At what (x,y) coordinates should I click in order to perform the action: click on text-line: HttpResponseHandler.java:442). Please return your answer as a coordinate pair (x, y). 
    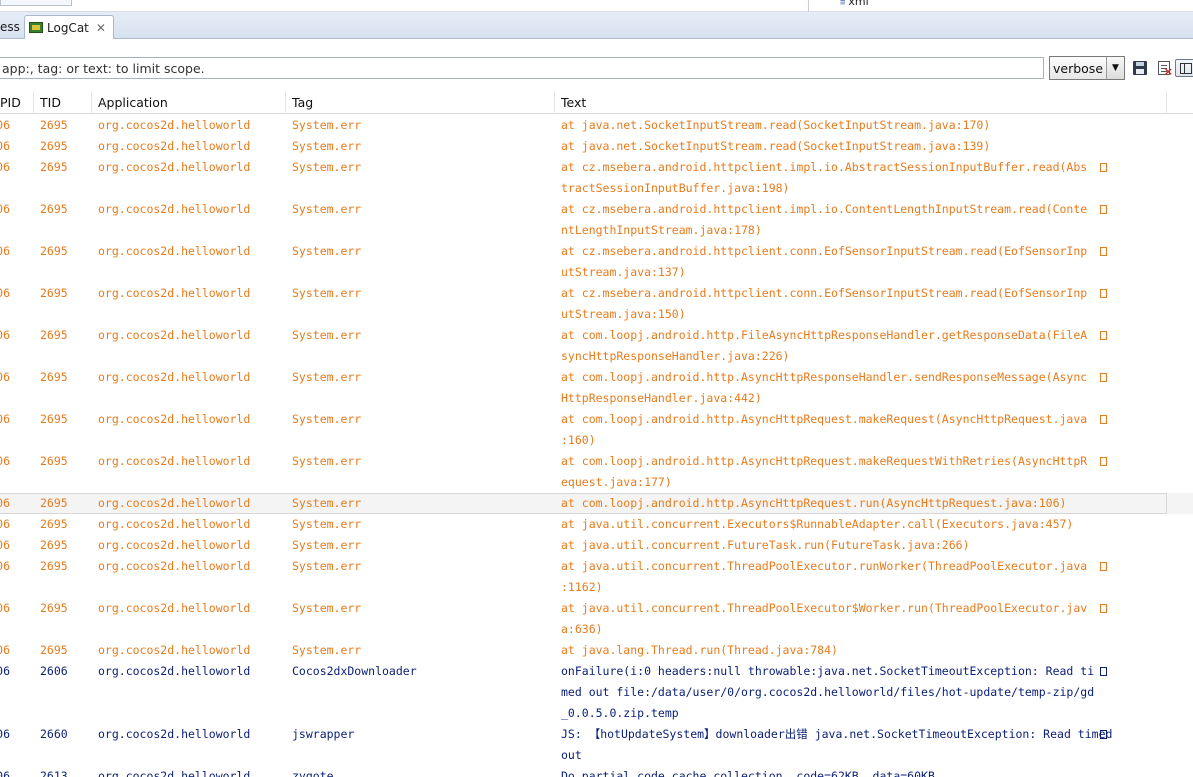
    Looking at the image, I should click on (661, 398).